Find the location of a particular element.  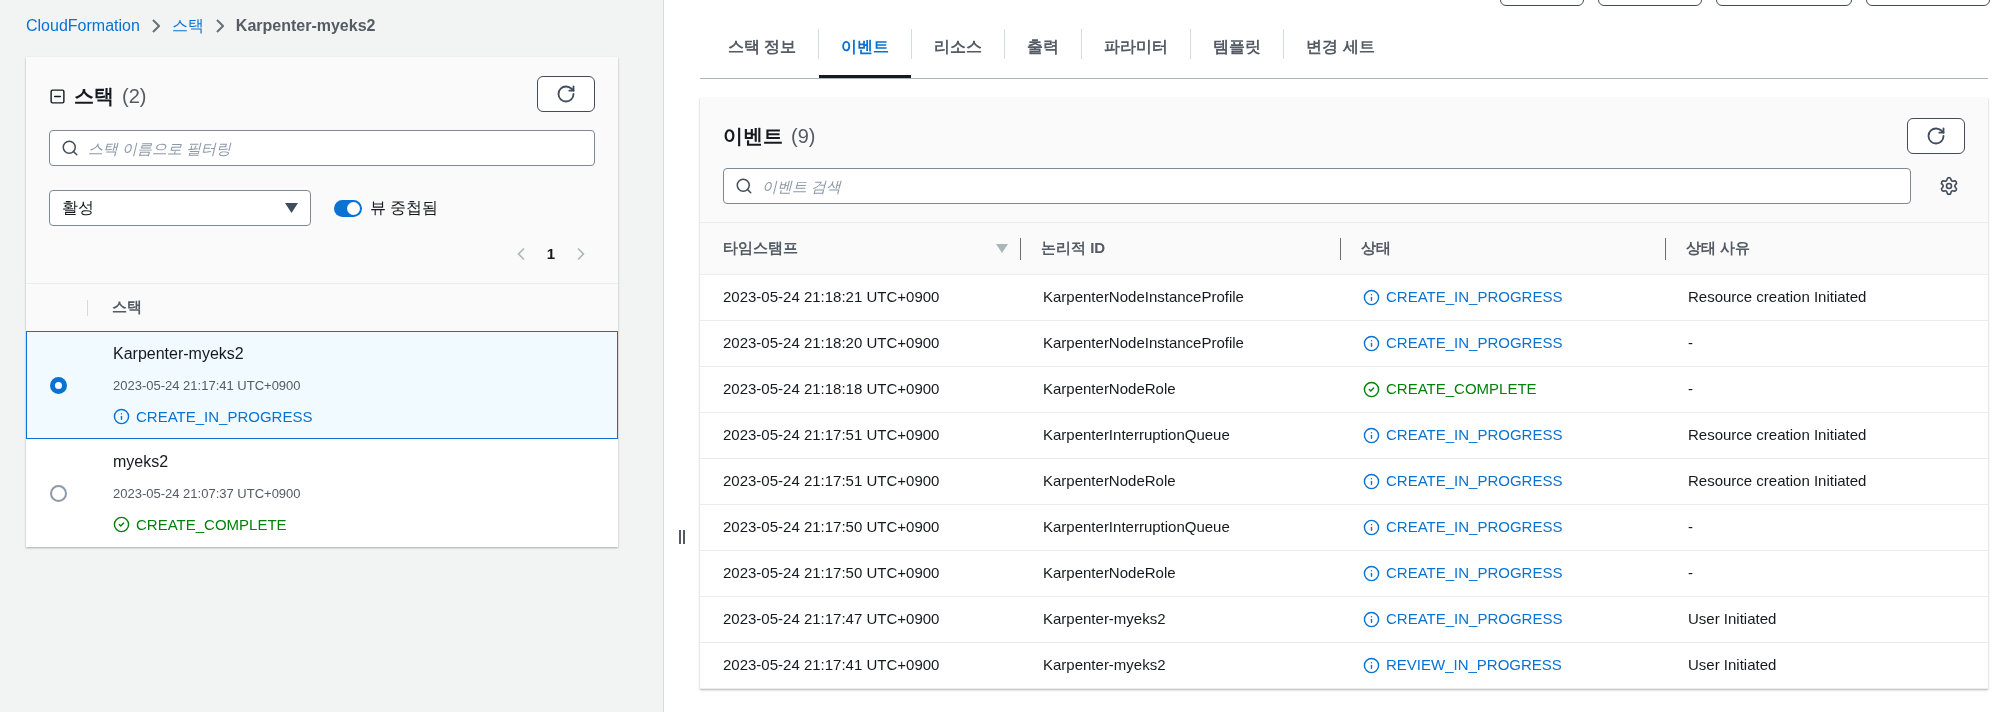

timestamp-cell-text: 2023-05-24 21:18:20 UTC+0900 is located at coordinates (831, 343).